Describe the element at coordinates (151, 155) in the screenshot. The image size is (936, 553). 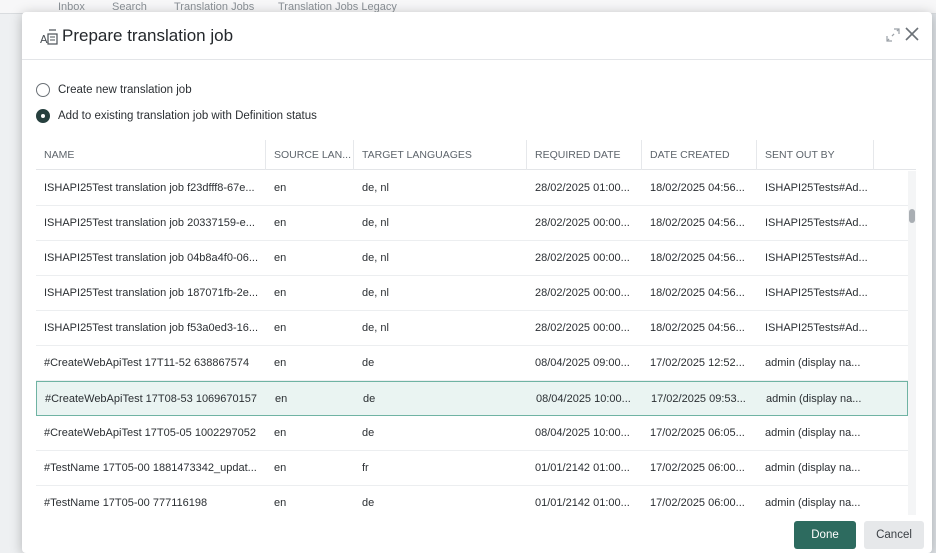
I see `column-header-name: NAME` at that location.